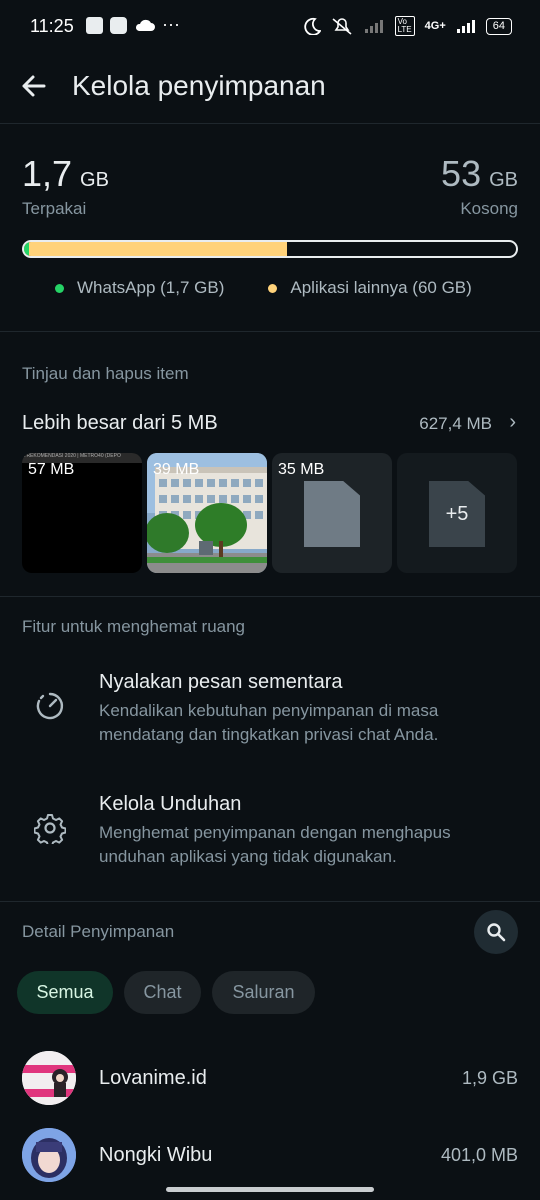 This screenshot has height=1200, width=540. I want to click on review-section-title: Tinjau dan hapus item, so click(105, 373).